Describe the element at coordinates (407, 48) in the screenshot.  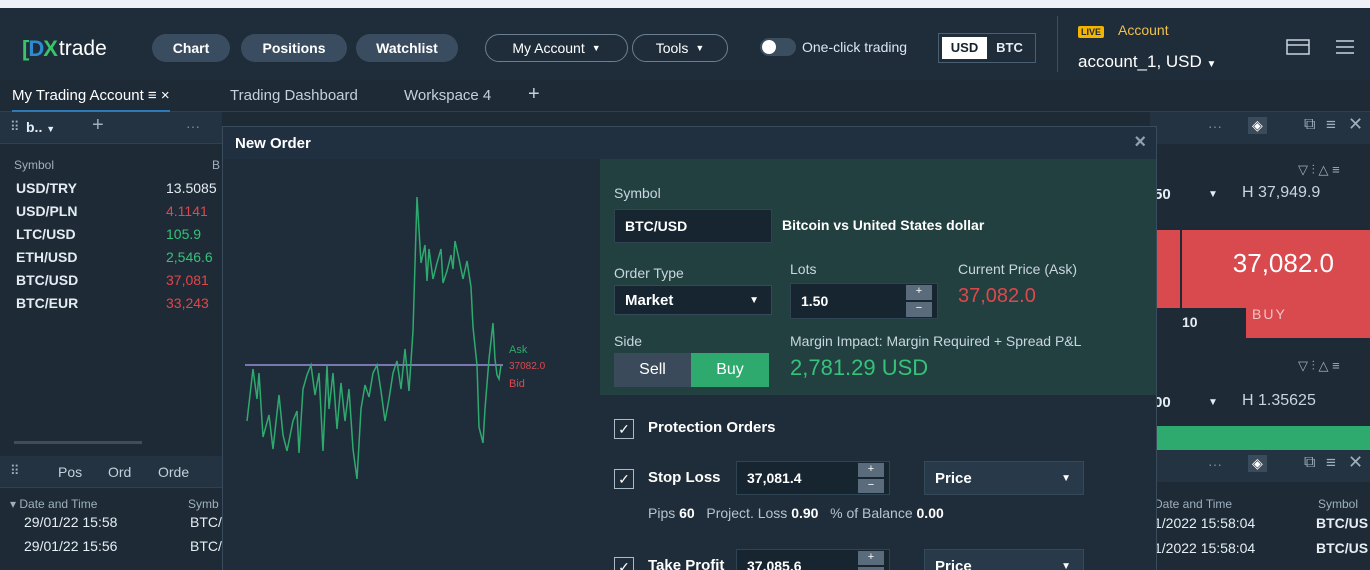
I see `nav-watchlist-button: Watchlist` at that location.